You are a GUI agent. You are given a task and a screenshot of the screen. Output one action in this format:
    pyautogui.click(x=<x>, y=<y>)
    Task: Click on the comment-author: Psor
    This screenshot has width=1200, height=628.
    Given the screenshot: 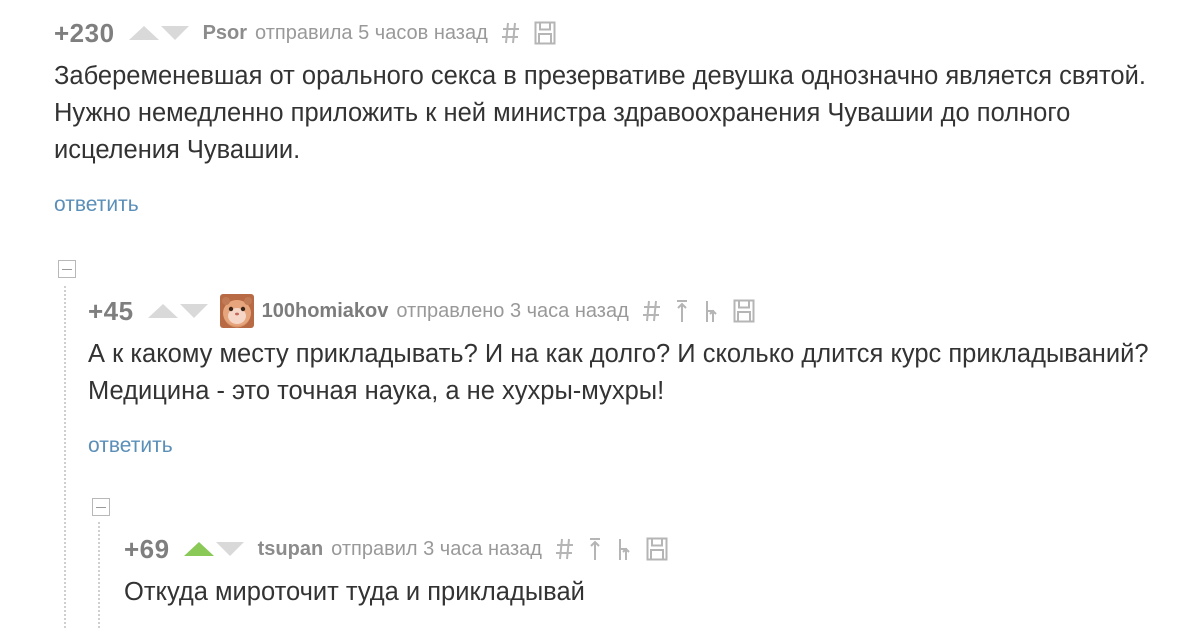 What is the action you would take?
    pyautogui.click(x=225, y=33)
    